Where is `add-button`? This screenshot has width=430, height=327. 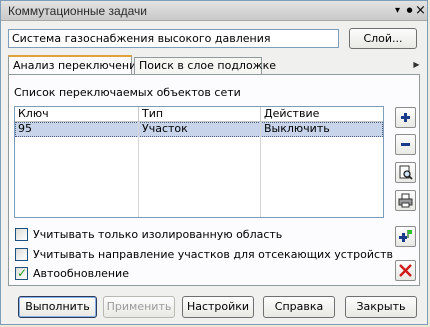
add-button is located at coordinates (405, 117).